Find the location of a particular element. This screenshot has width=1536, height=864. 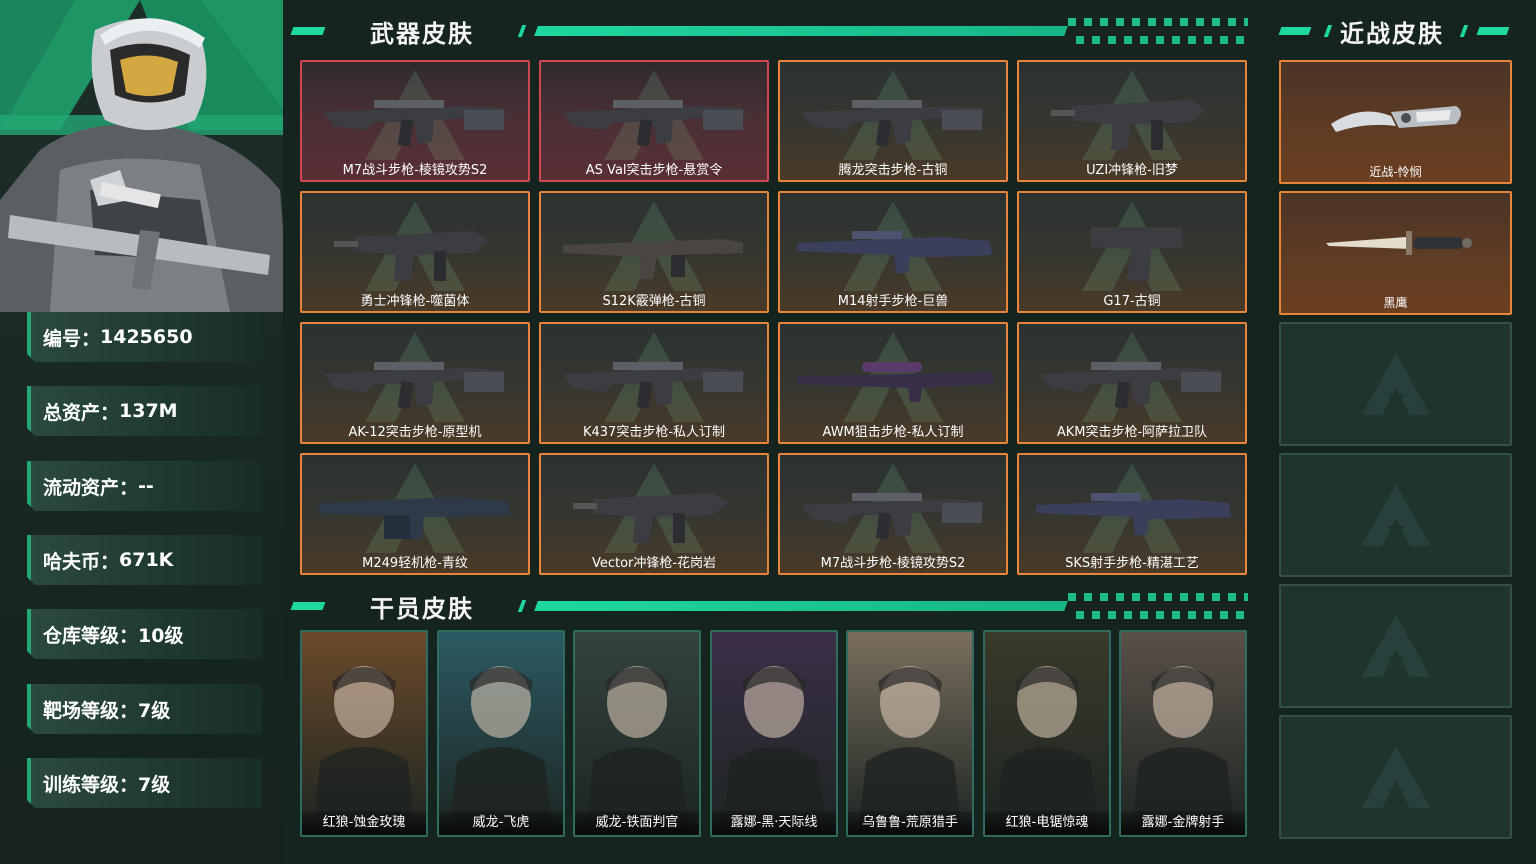

pistol-icon is located at coordinates (1137, 254).